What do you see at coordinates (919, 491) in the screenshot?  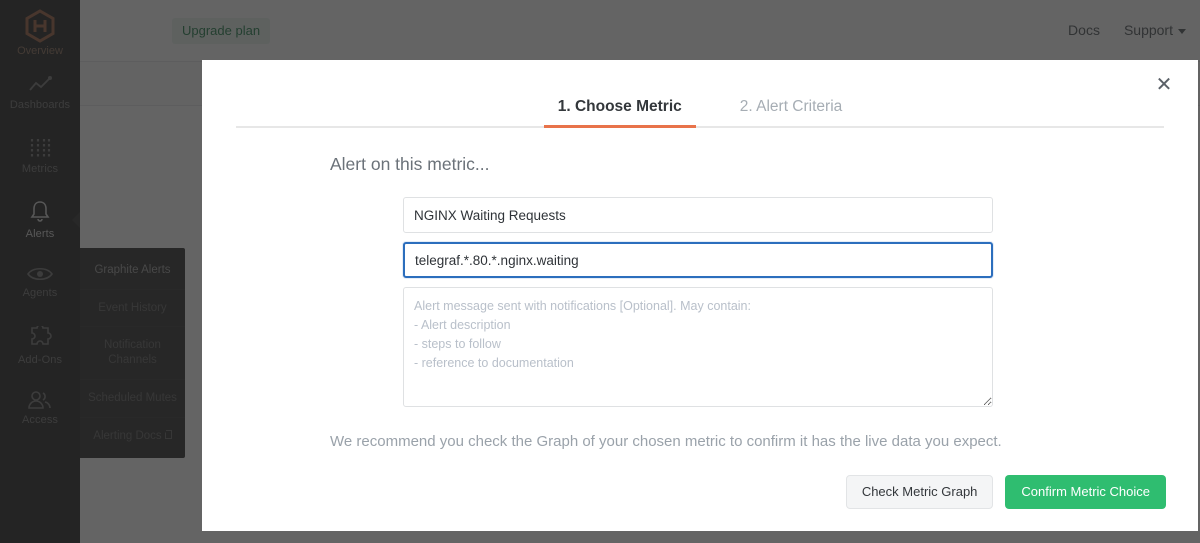 I see `check-metric-graph-button: Check Metric Graph` at bounding box center [919, 491].